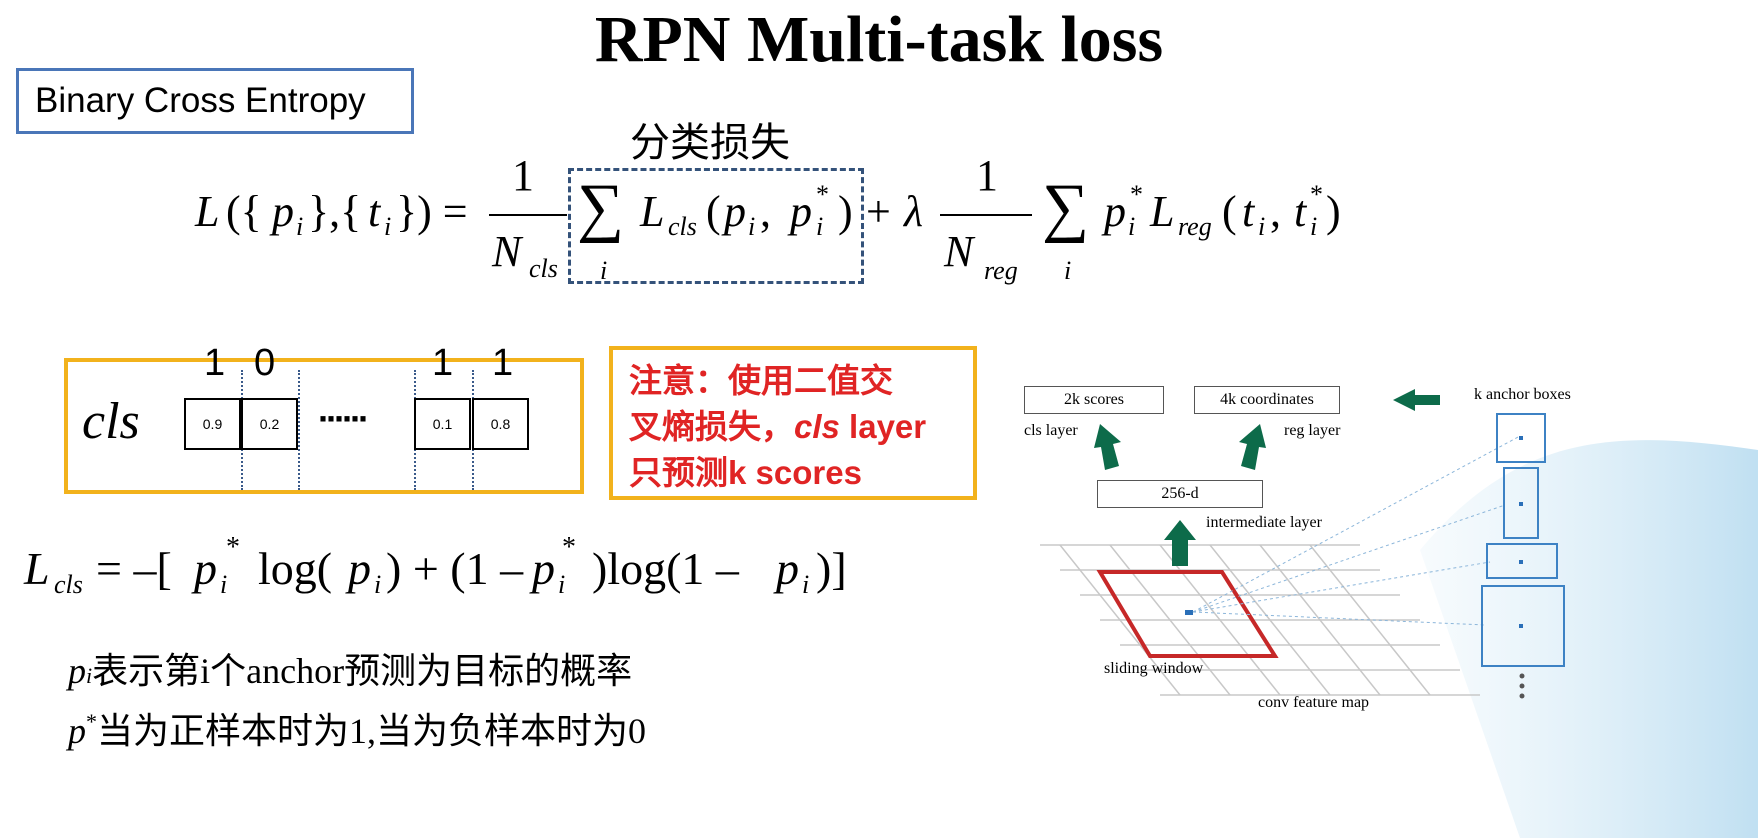 This screenshot has height=838, width=1758. I want to click on center-point, so click(1189, 612).